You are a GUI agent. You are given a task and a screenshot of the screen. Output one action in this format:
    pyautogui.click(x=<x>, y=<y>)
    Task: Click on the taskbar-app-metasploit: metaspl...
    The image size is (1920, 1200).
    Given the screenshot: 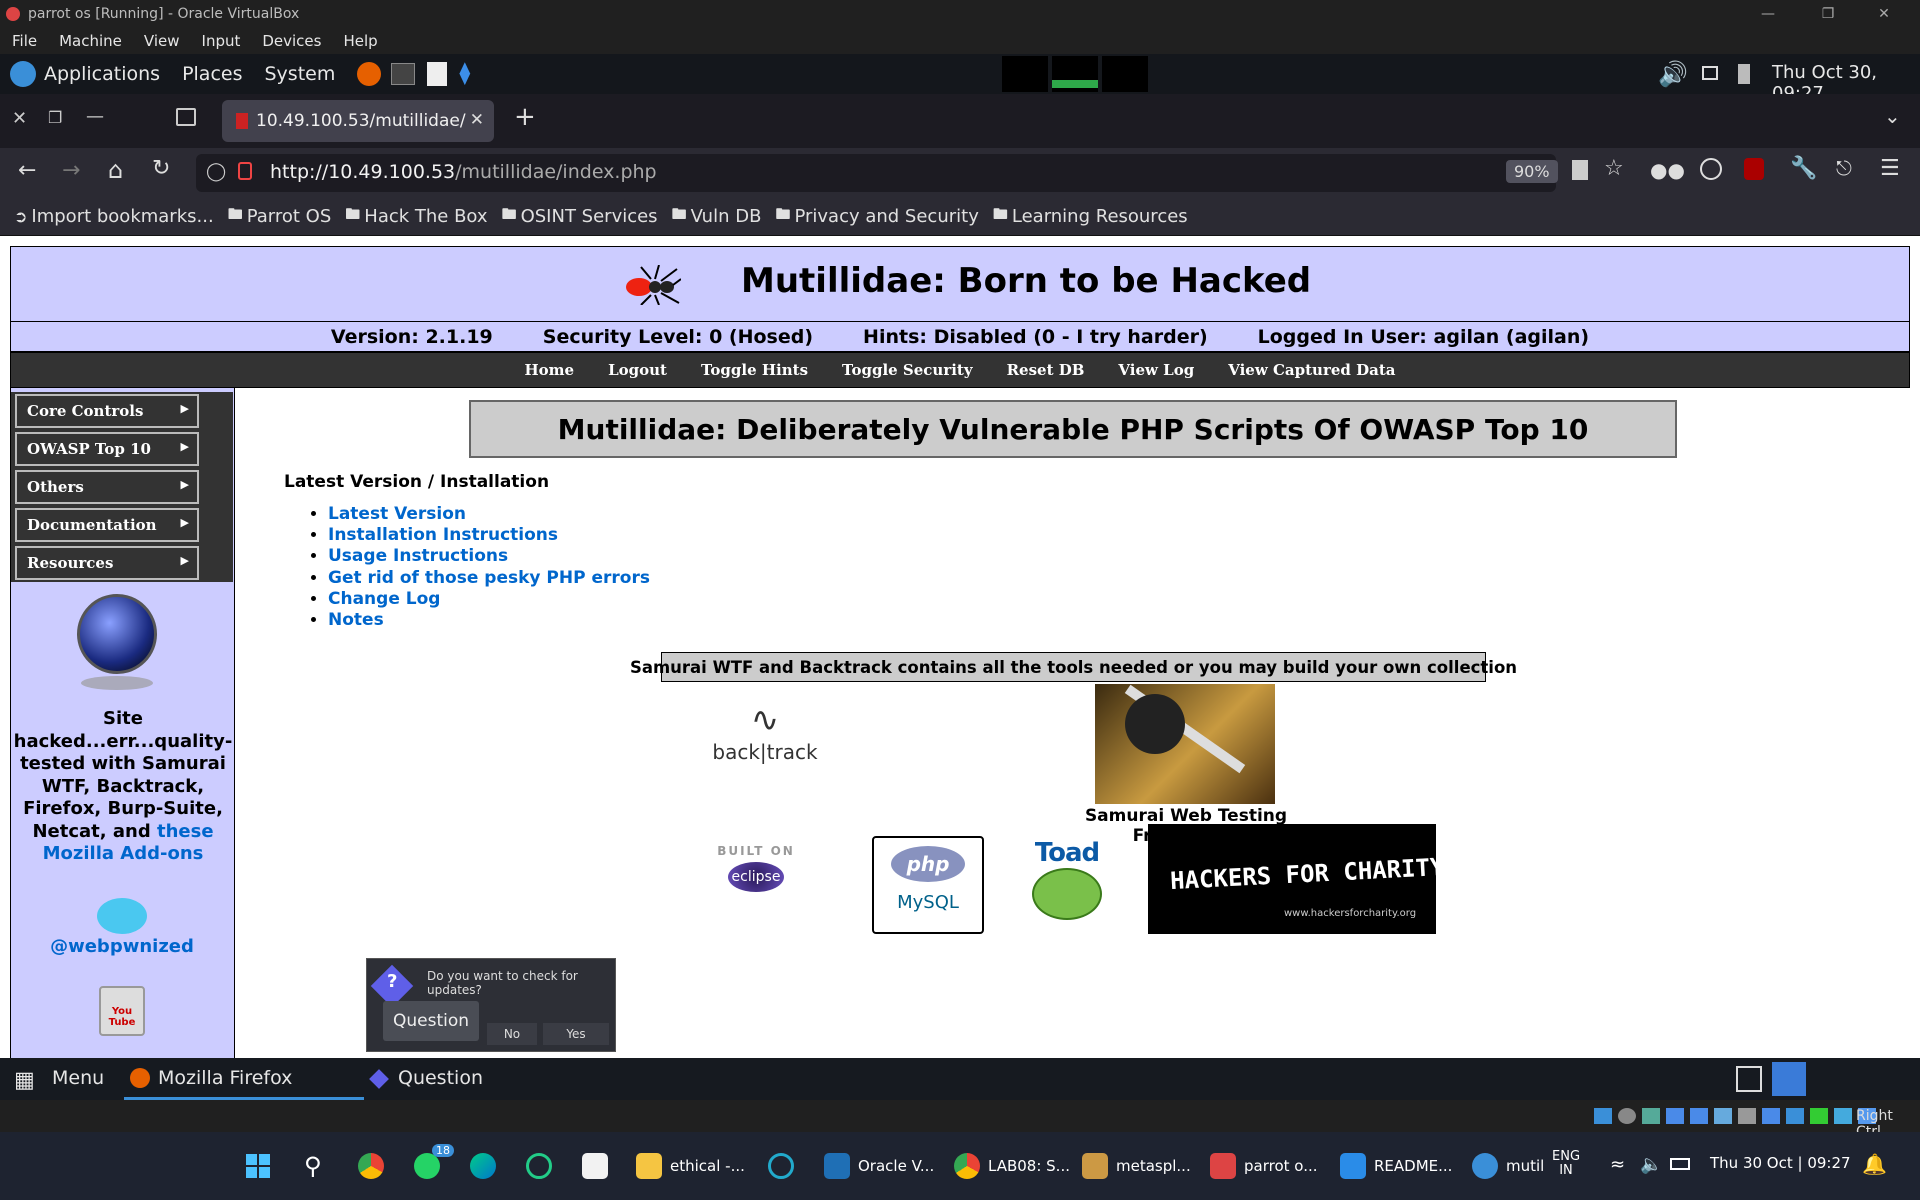 What is the action you would take?
    pyautogui.click(x=1136, y=1166)
    